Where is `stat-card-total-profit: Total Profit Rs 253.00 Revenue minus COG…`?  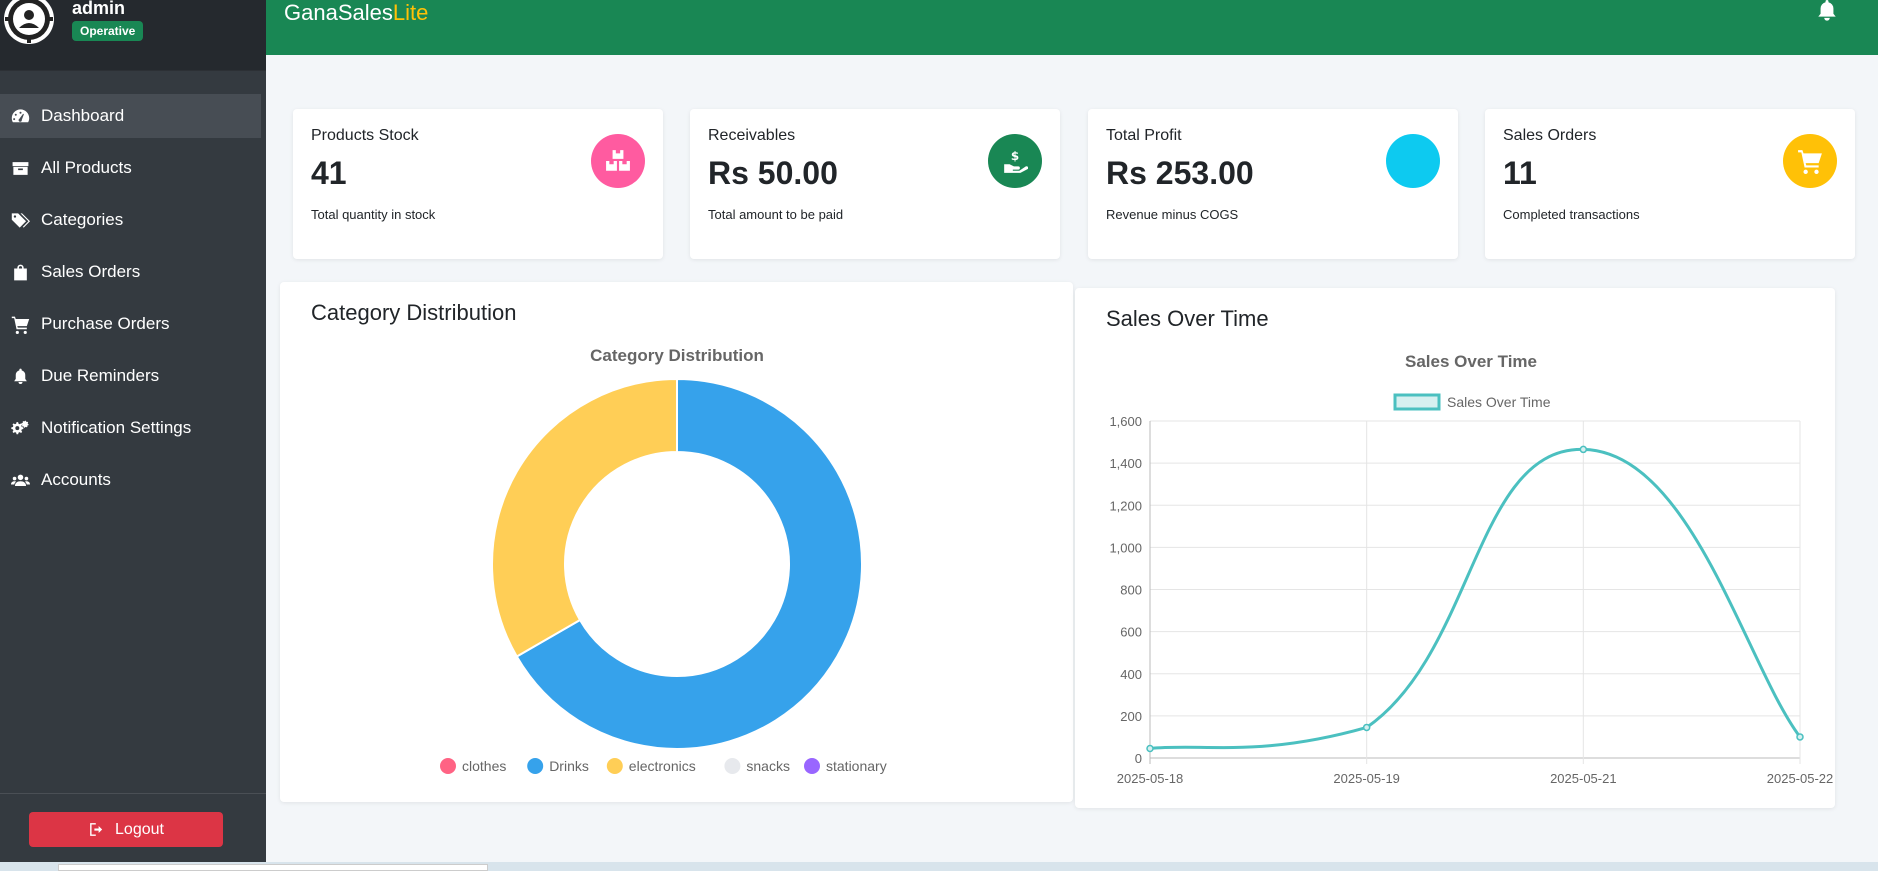 stat-card-total-profit: Total Profit Rs 253.00 Revenue minus COG… is located at coordinates (1273, 184).